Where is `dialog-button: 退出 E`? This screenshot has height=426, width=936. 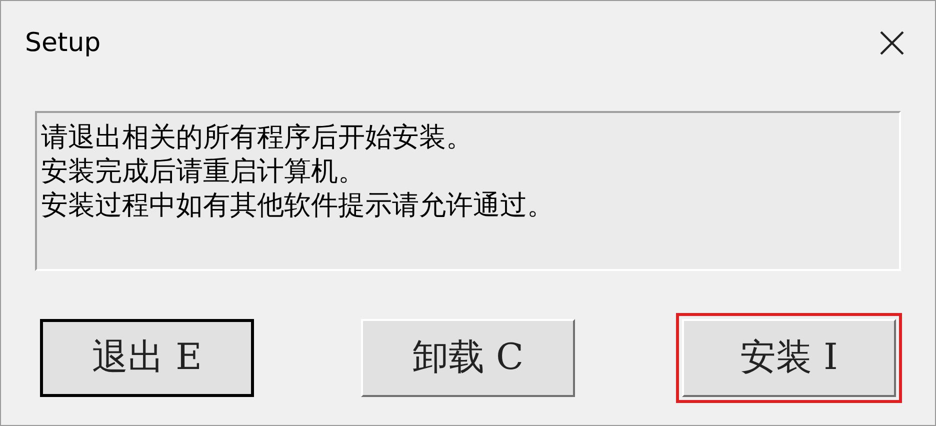 dialog-button: 退出 E is located at coordinates (147, 358).